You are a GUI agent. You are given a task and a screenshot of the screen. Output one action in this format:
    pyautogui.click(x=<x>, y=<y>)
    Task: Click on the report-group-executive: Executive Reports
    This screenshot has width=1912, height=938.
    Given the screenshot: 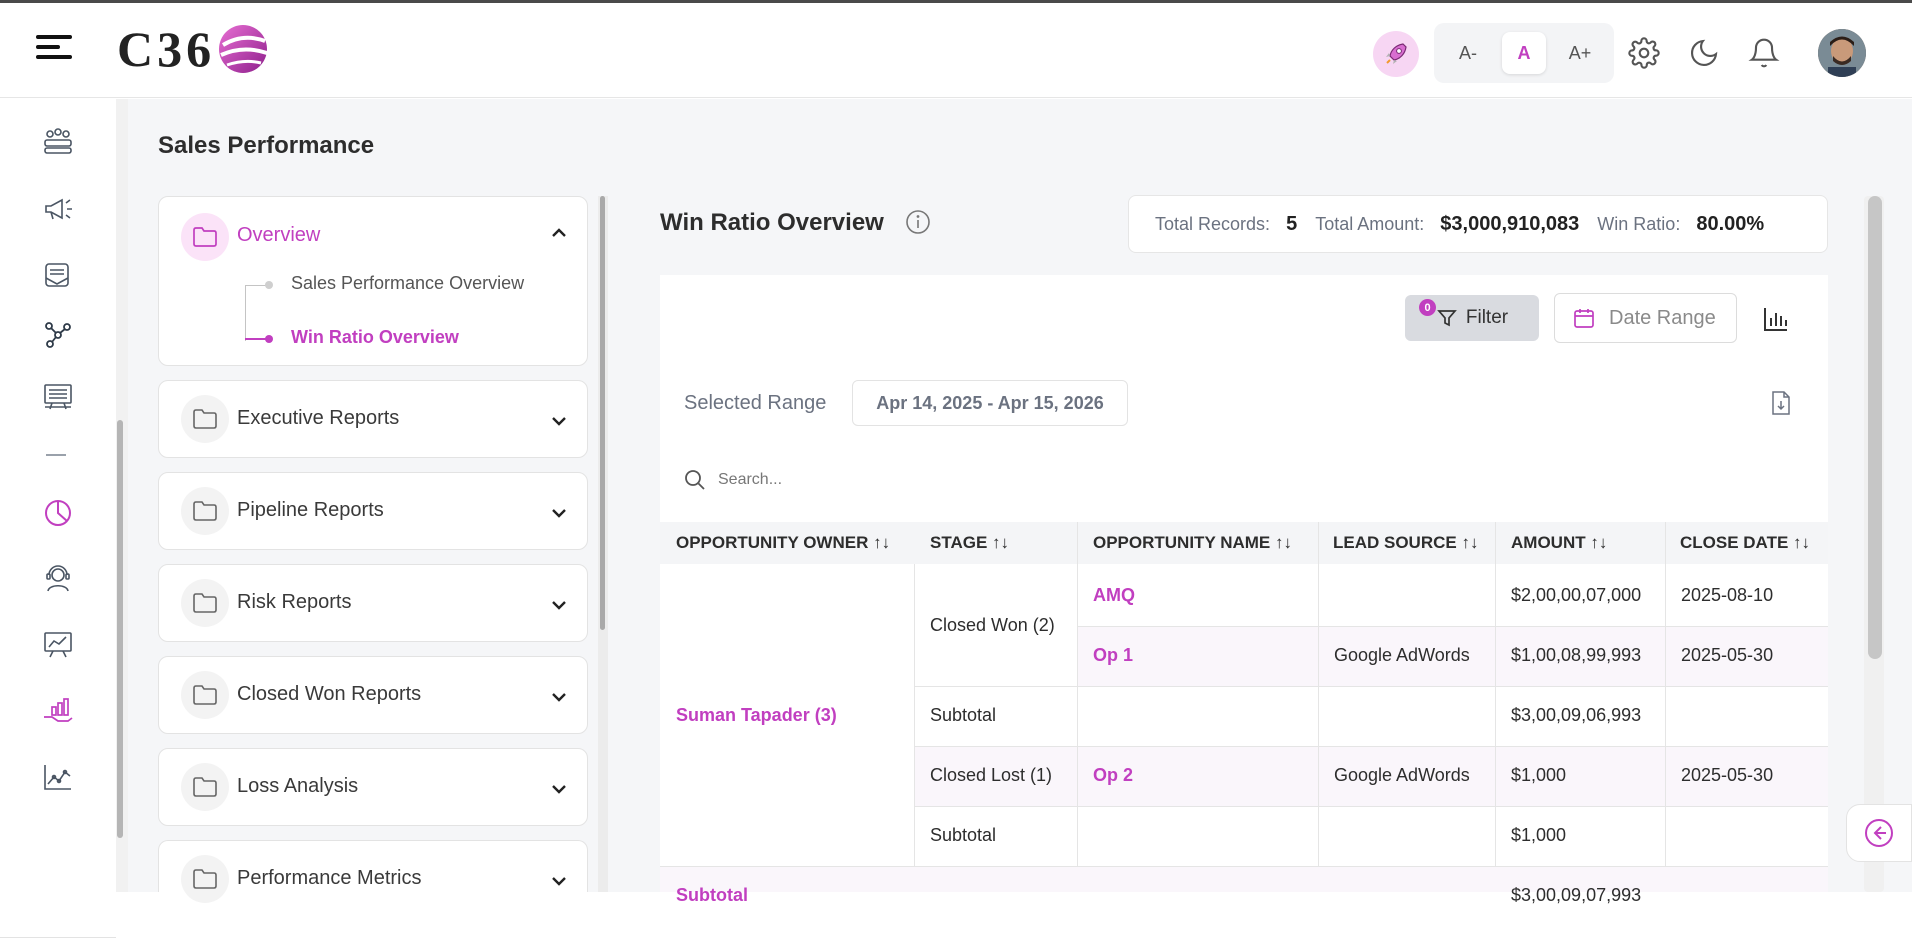 What is the action you would take?
    pyautogui.click(x=373, y=419)
    